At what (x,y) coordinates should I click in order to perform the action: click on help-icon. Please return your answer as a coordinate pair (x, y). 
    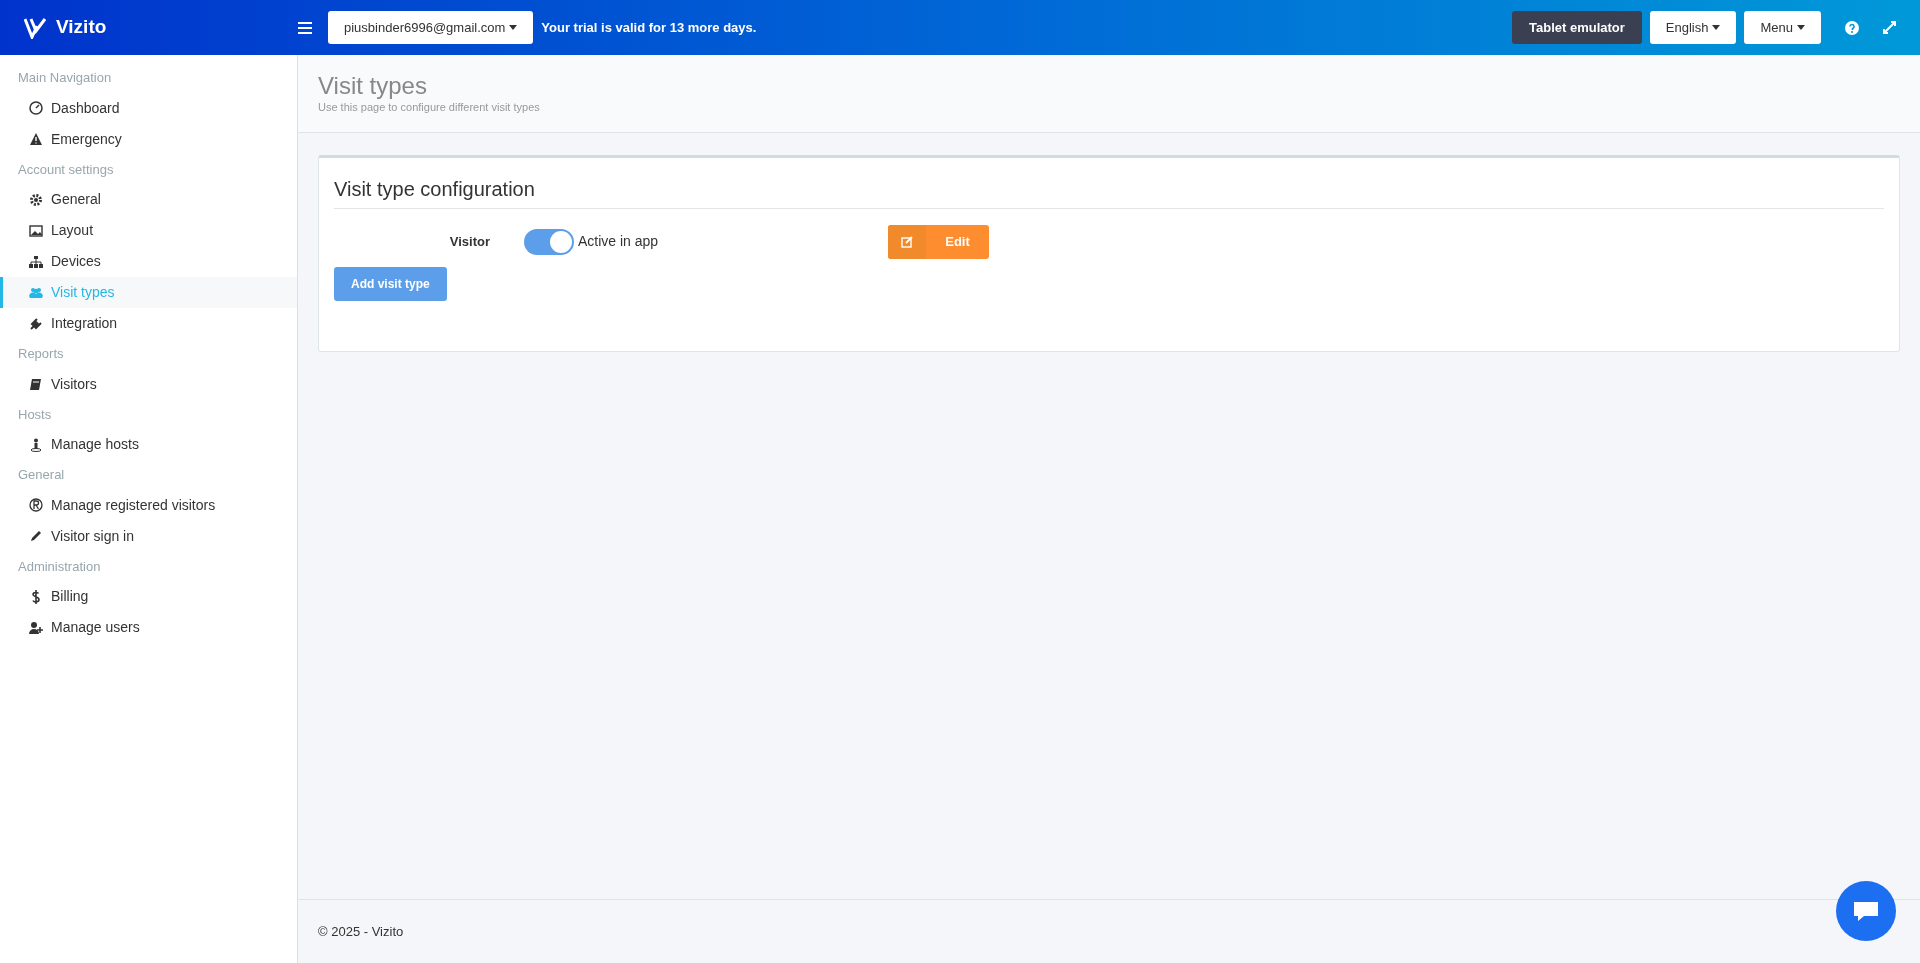
    Looking at the image, I should click on (1852, 27).